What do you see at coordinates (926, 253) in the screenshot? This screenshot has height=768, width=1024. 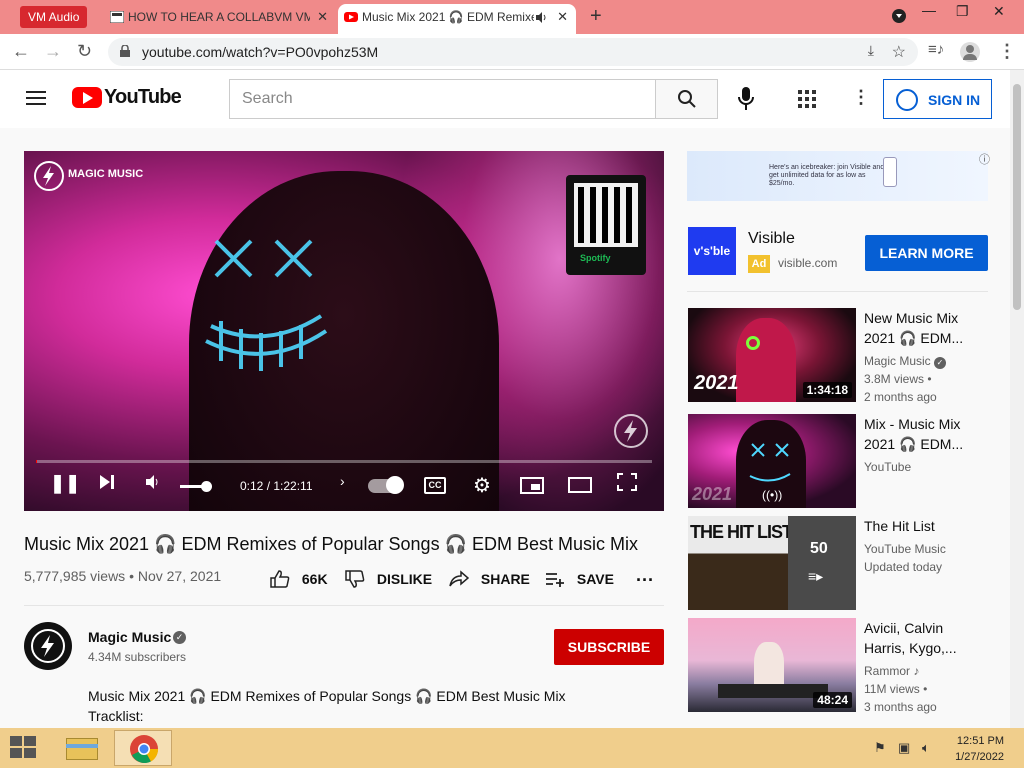 I see `learn-more-button: LEARN MORE` at bounding box center [926, 253].